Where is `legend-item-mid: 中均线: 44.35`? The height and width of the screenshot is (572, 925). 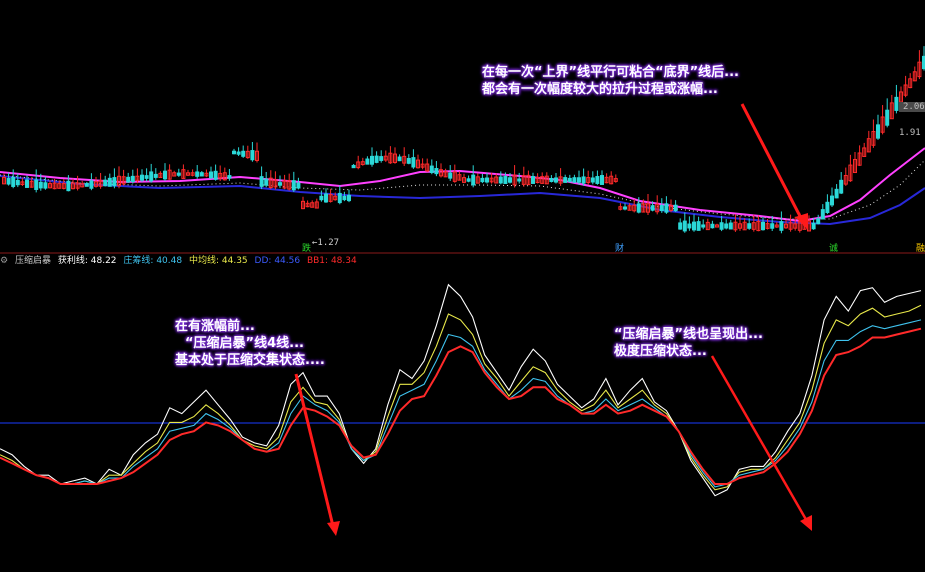
legend-item-mid: 中均线: 44.35 is located at coordinates (218, 261).